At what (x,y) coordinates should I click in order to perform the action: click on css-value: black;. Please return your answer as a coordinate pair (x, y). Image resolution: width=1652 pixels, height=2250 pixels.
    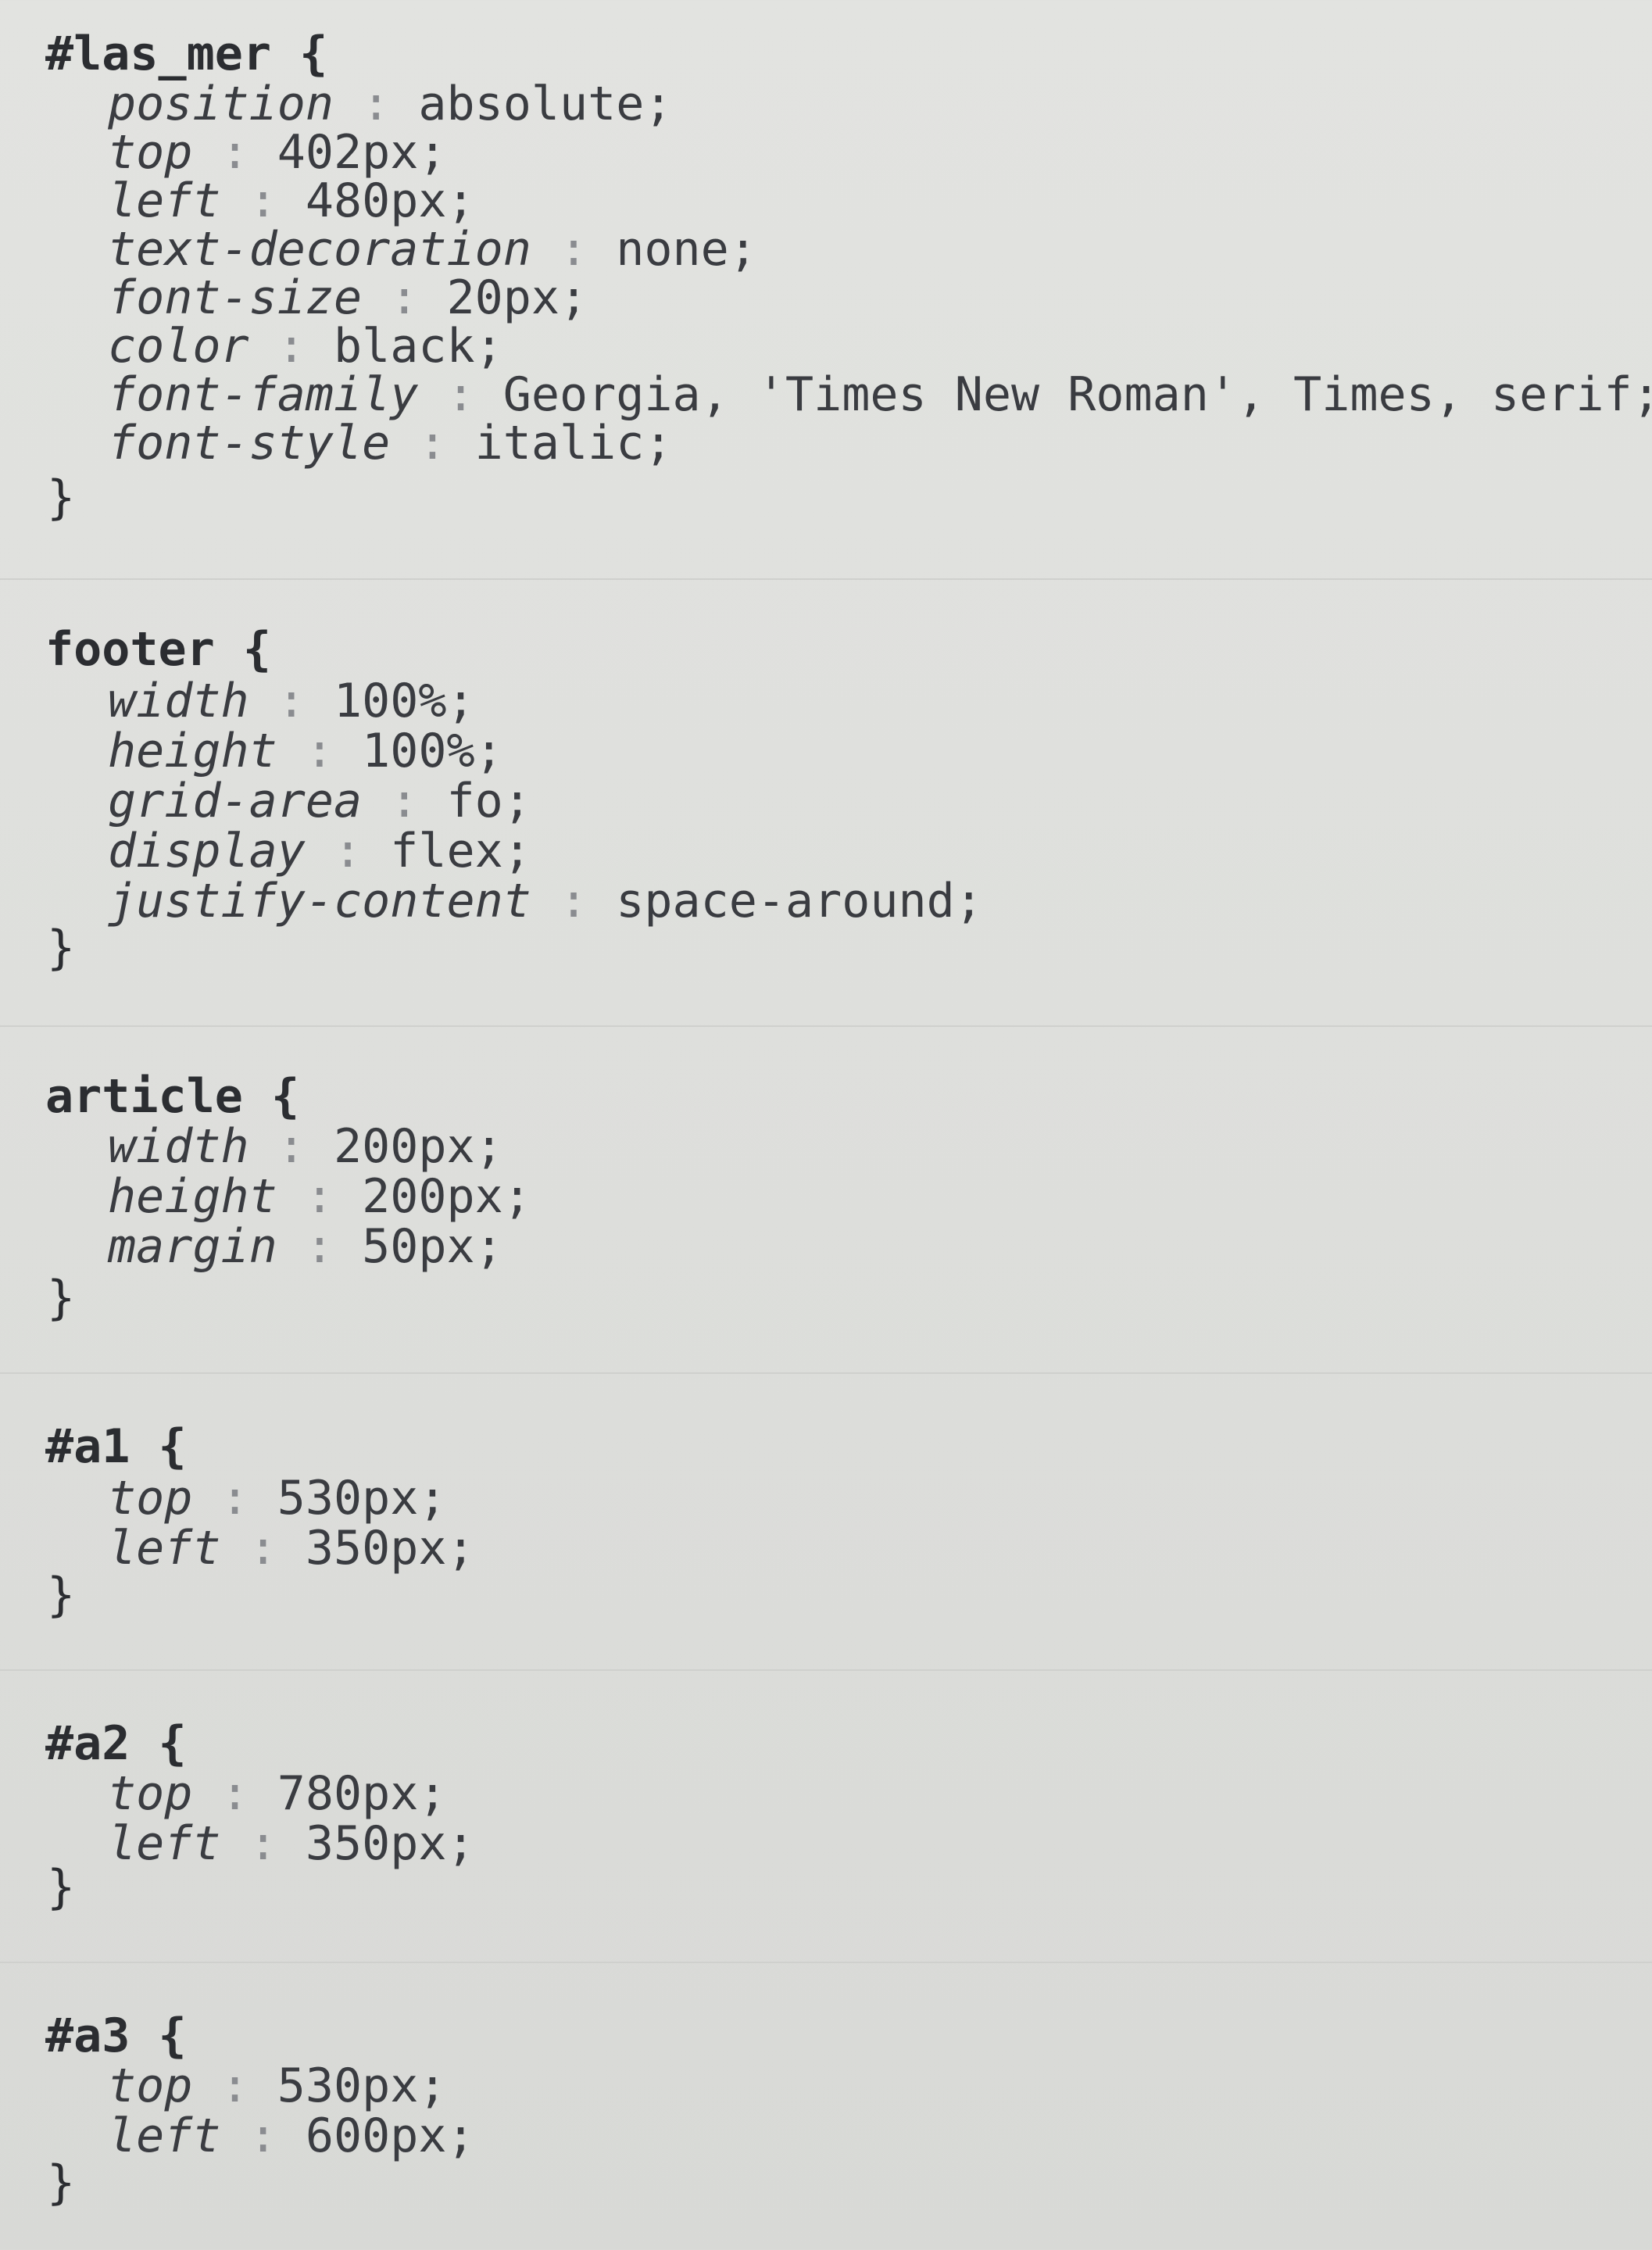
    Looking at the image, I should click on (418, 346).